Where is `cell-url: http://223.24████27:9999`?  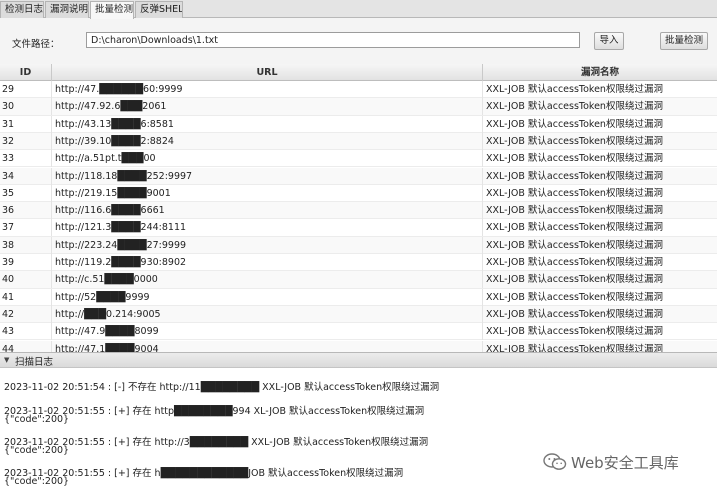
cell-url: http://223.24████27:9999 is located at coordinates (267, 245).